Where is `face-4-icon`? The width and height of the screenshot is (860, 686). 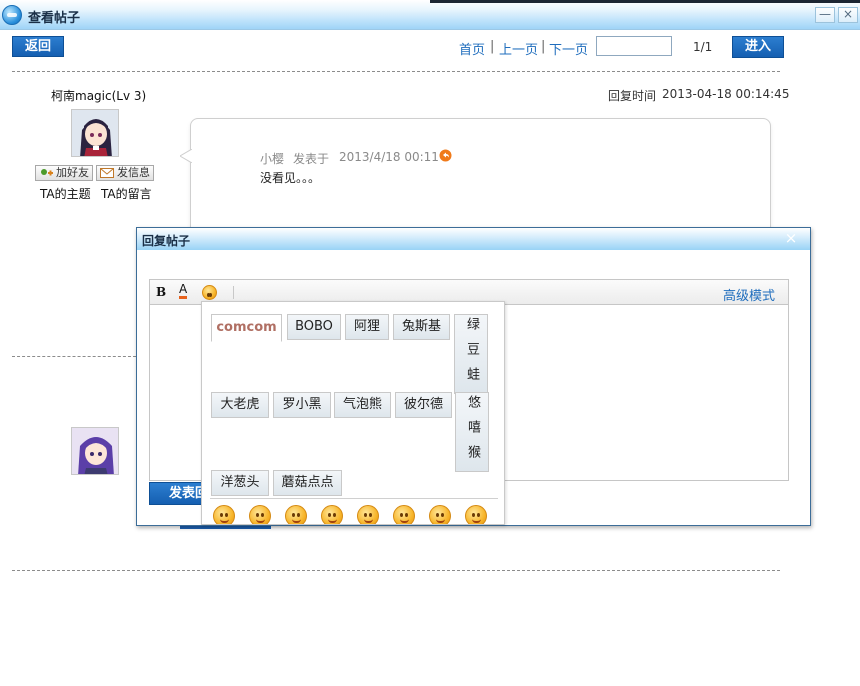
face-4-icon is located at coordinates (332, 514).